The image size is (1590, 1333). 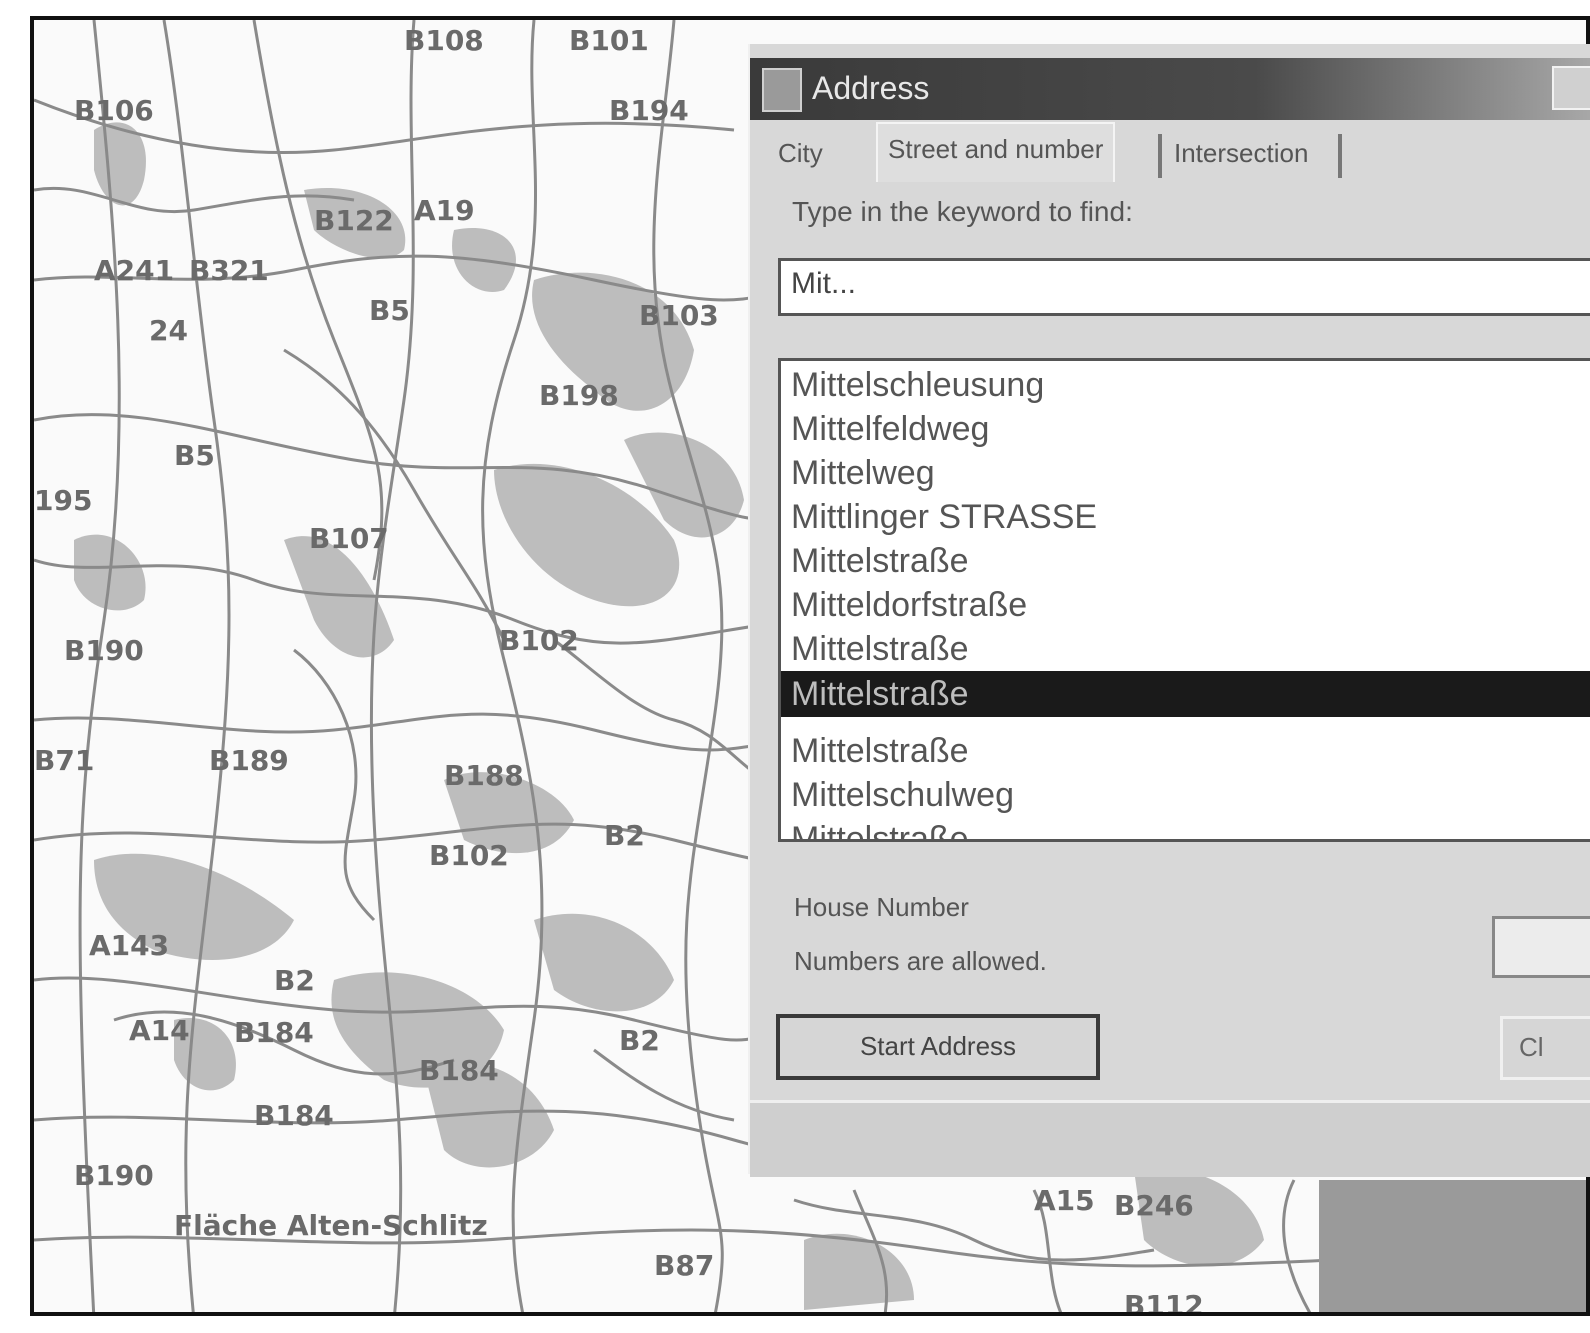 I want to click on tab-bar: City Street and number Intersection, so click(x=1178, y=152).